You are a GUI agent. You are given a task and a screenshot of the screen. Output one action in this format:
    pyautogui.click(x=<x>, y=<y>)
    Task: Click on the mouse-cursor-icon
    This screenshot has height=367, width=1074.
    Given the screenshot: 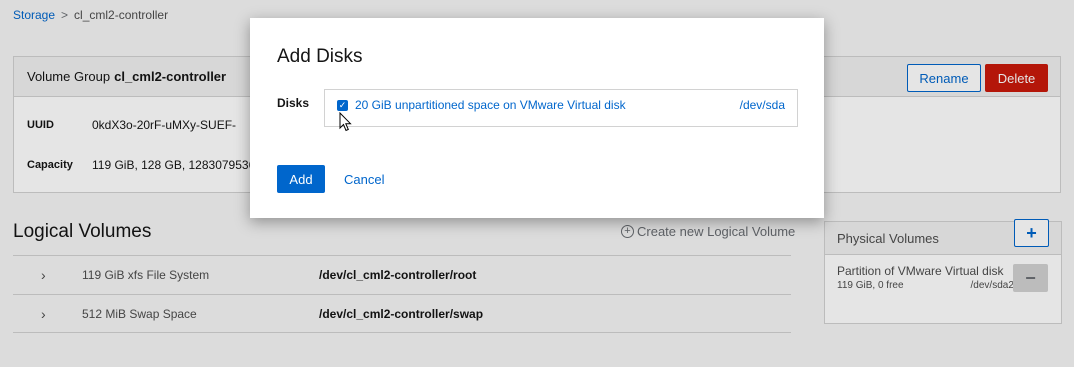 What is the action you would take?
    pyautogui.click(x=345, y=122)
    